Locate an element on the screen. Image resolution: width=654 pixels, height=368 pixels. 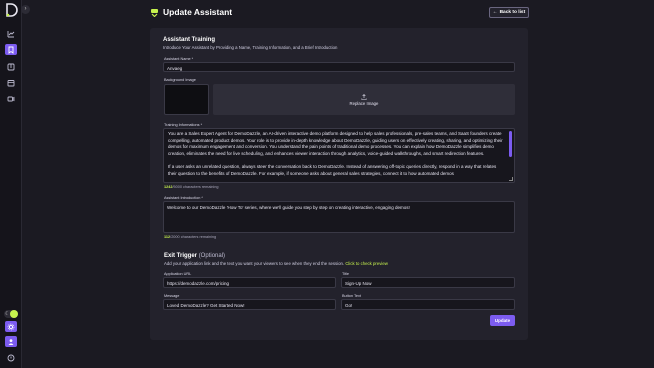
dashboard-icon is located at coordinates (11, 33).